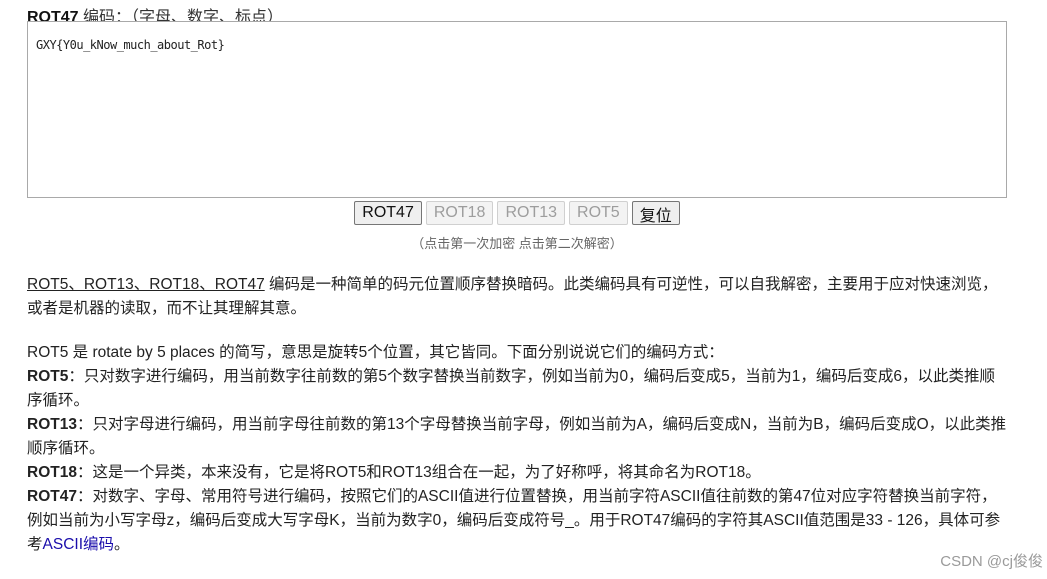  Describe the element at coordinates (122, 544) in the screenshot. I see `end-punct: 。` at that location.